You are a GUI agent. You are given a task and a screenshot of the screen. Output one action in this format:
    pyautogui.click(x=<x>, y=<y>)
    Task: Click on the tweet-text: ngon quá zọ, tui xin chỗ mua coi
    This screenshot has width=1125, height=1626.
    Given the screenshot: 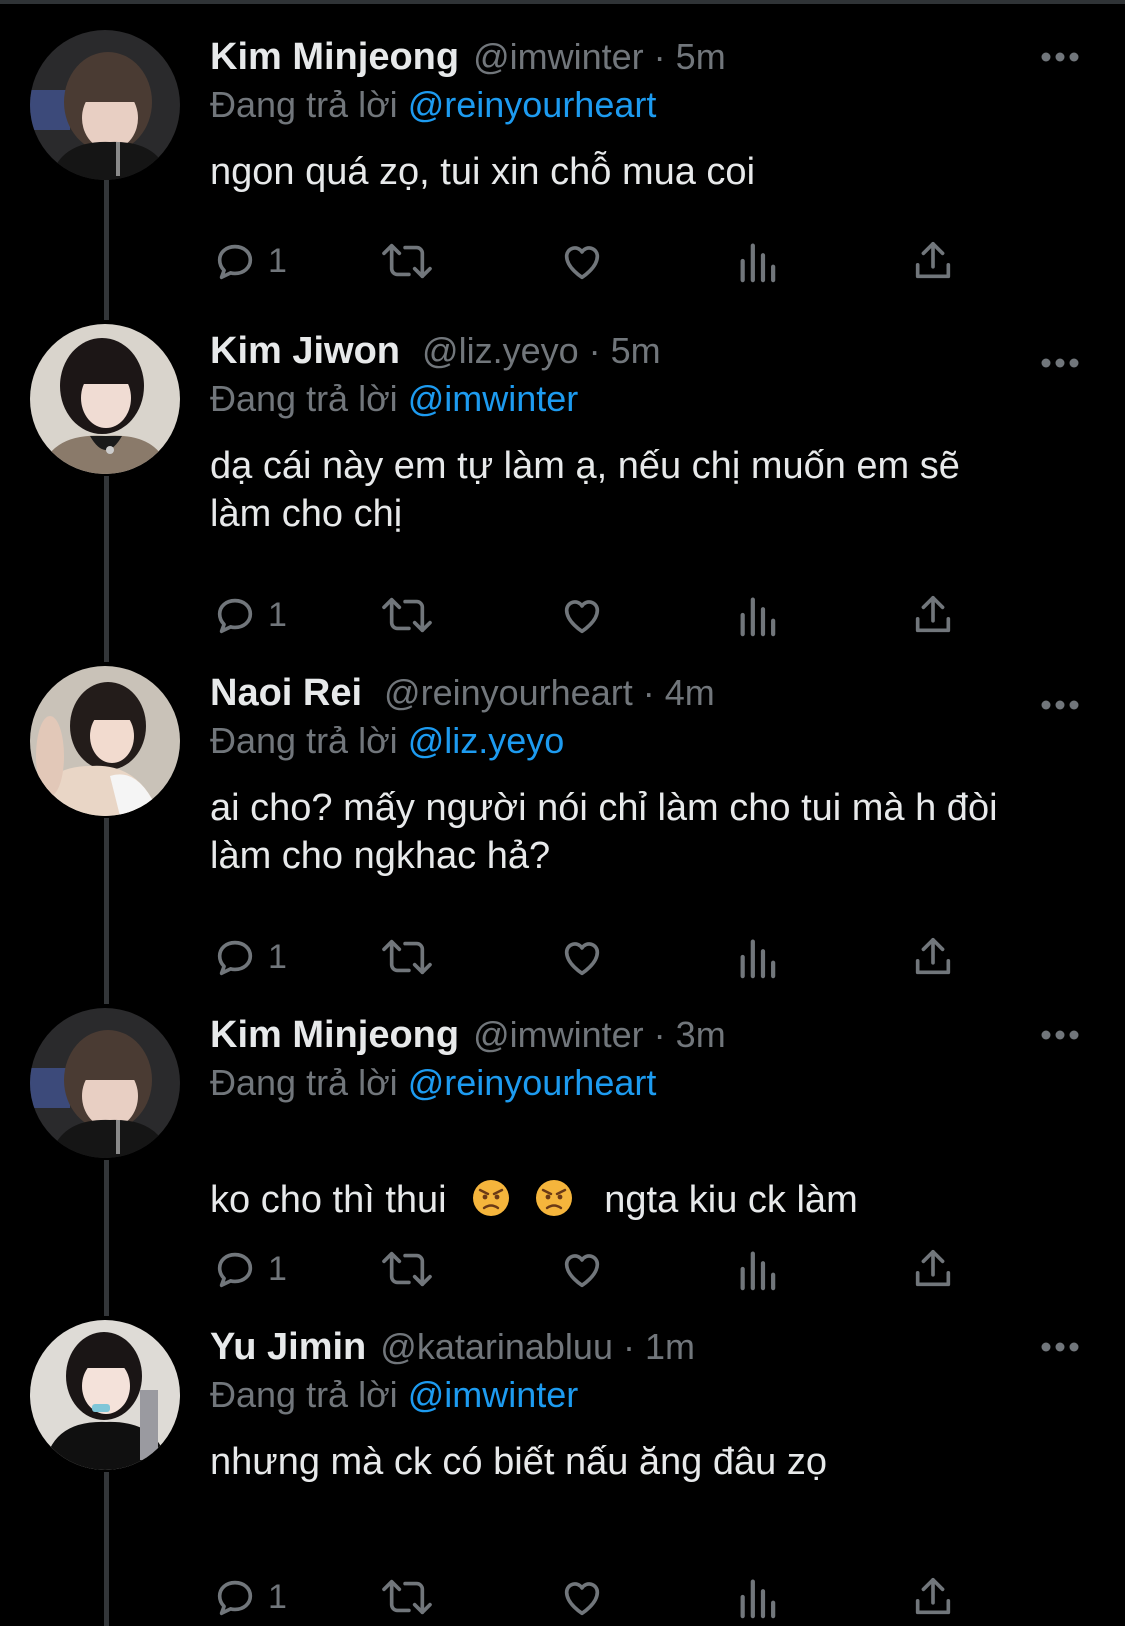 What is the action you would take?
    pyautogui.click(x=650, y=172)
    